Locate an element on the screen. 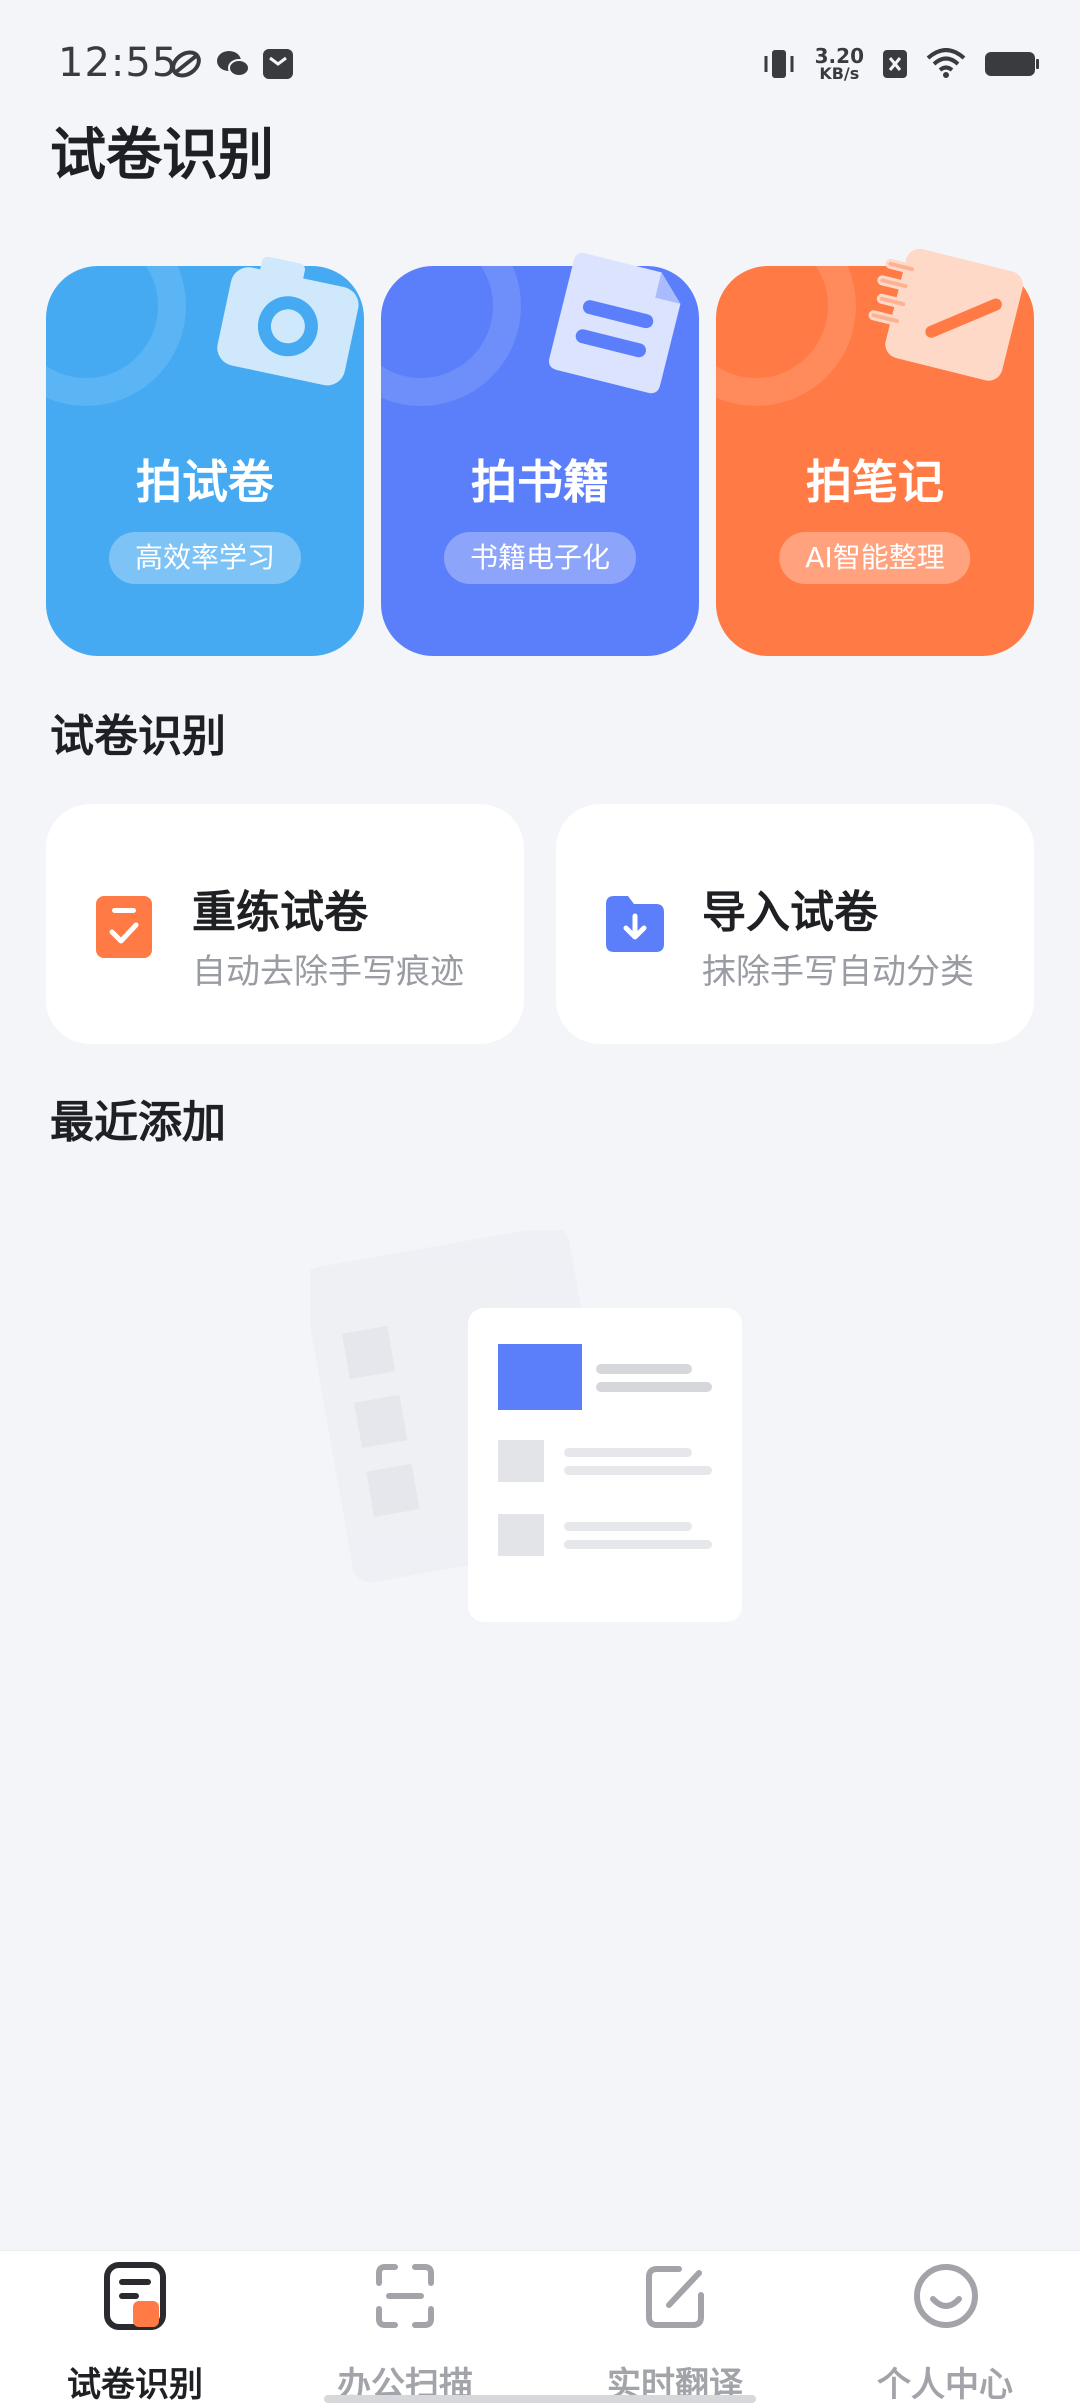  import-exam-tile: 导入试卷 抹除手写自动分类 is located at coordinates (795, 924).